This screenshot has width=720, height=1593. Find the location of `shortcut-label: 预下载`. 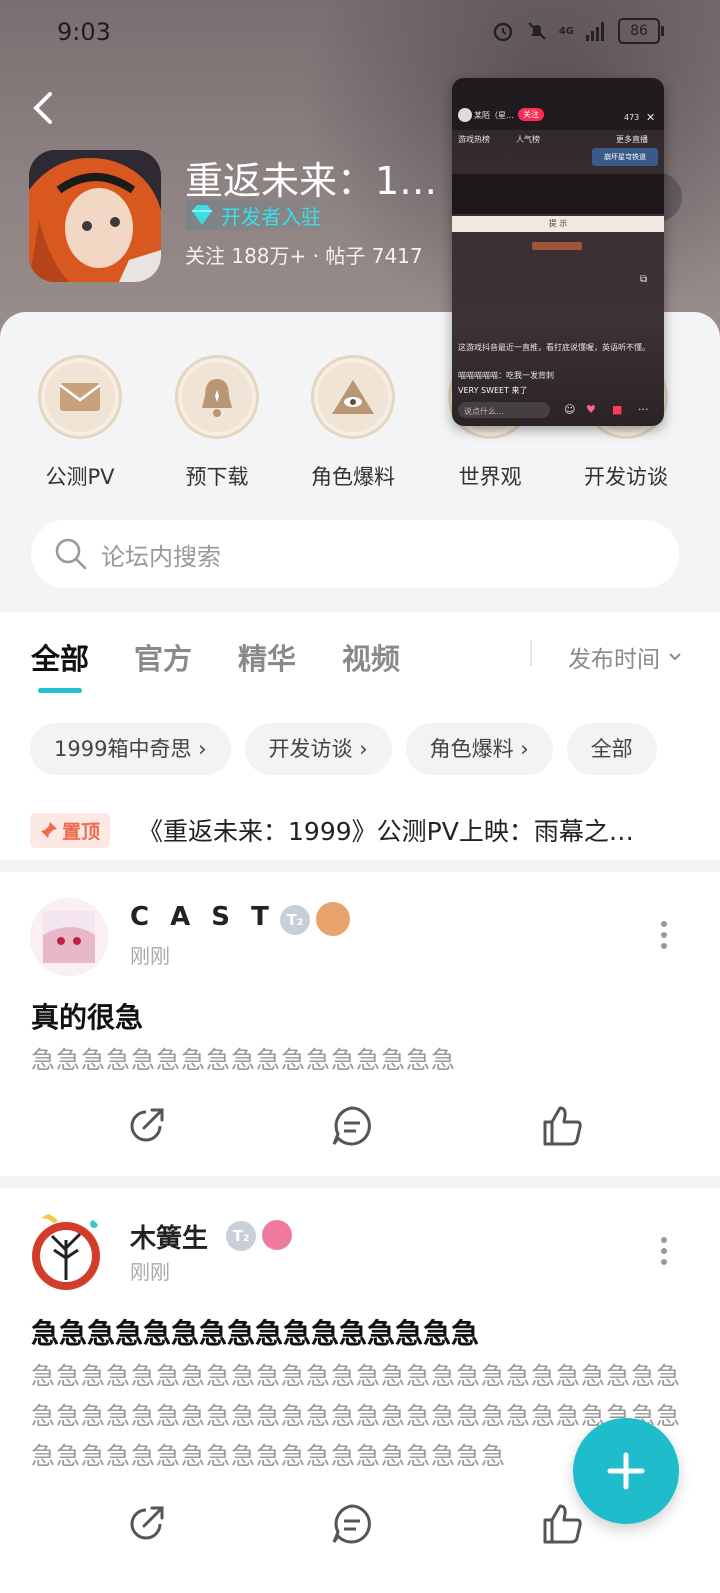

shortcut-label: 预下载 is located at coordinates (217, 477).